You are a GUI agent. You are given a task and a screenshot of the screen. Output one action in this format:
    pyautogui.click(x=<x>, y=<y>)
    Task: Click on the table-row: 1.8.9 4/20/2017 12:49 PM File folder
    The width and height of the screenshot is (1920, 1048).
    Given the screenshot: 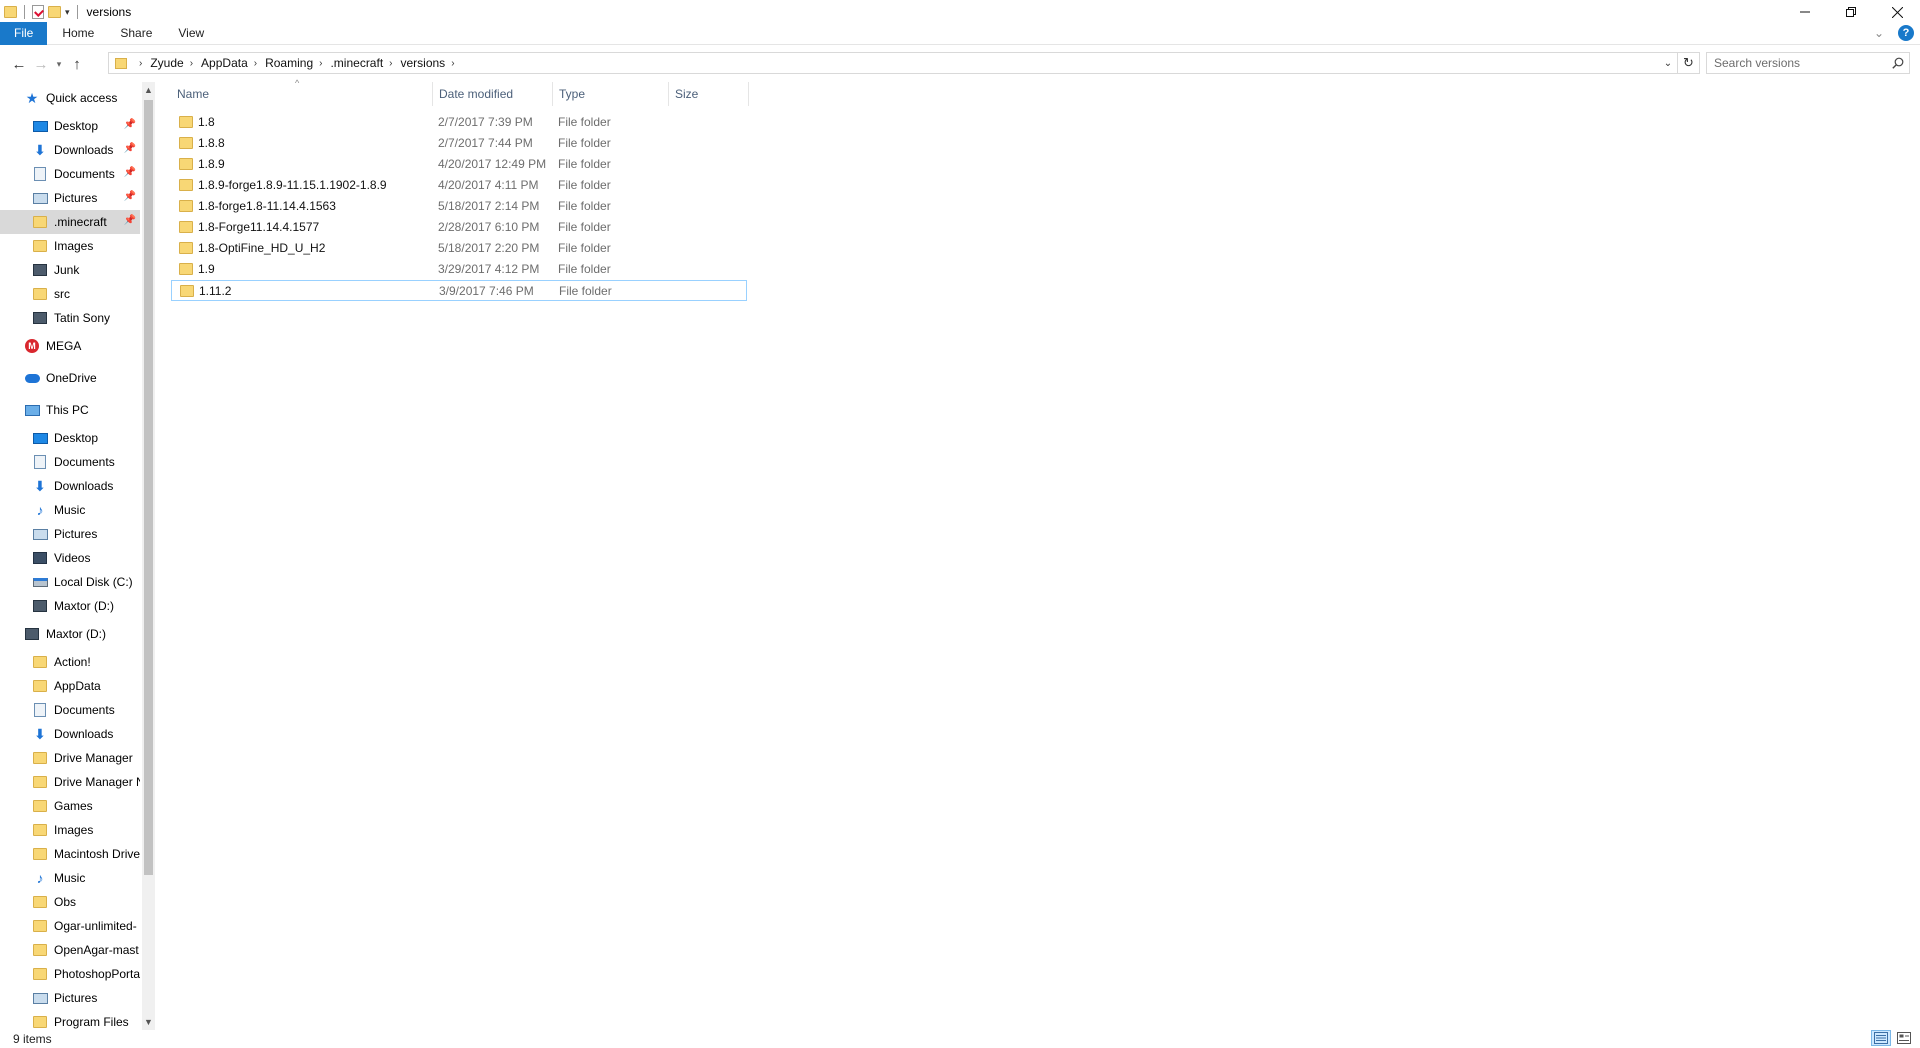 What is the action you would take?
    pyautogui.click(x=459, y=164)
    